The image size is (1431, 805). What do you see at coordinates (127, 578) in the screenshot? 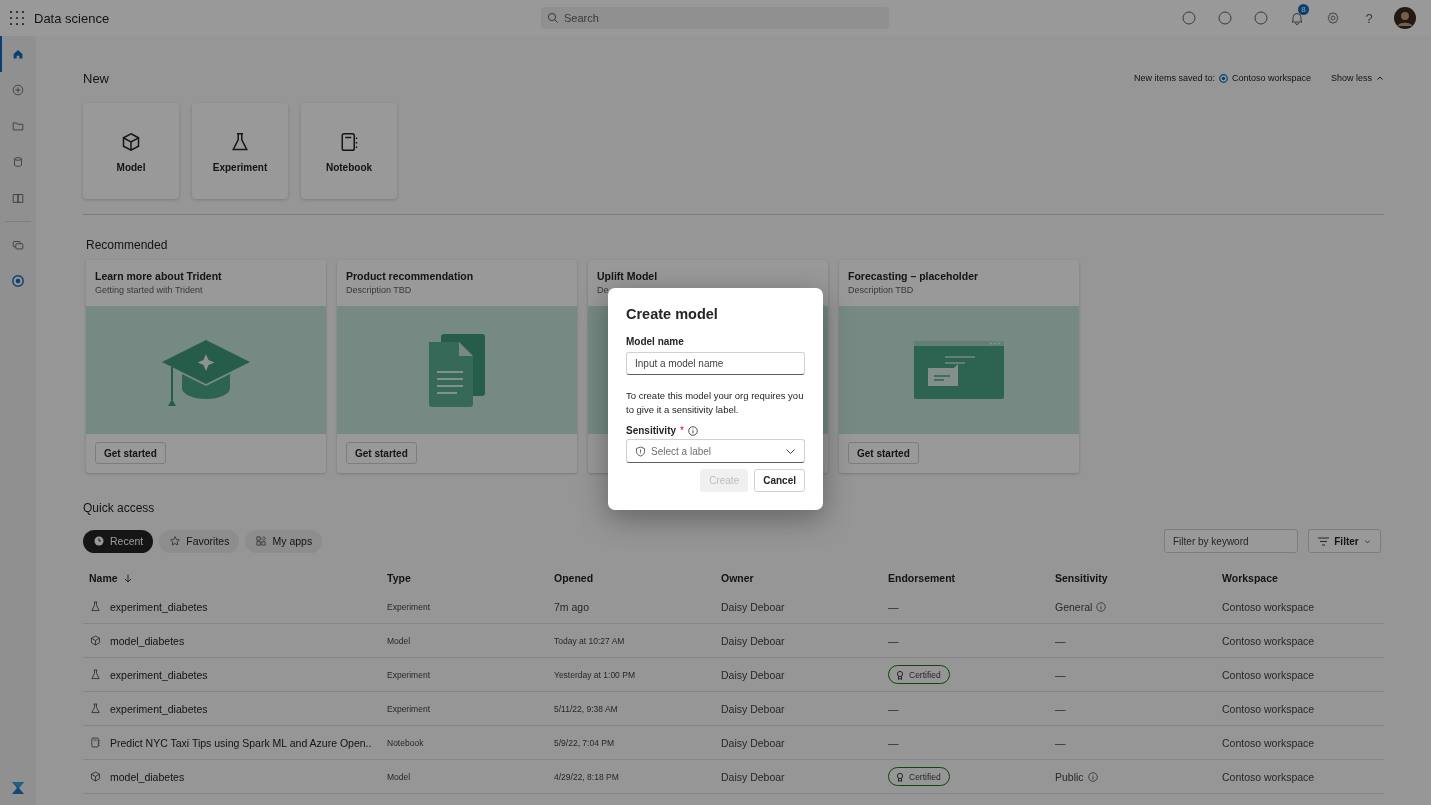
I see `sort-arrow-icon` at bounding box center [127, 578].